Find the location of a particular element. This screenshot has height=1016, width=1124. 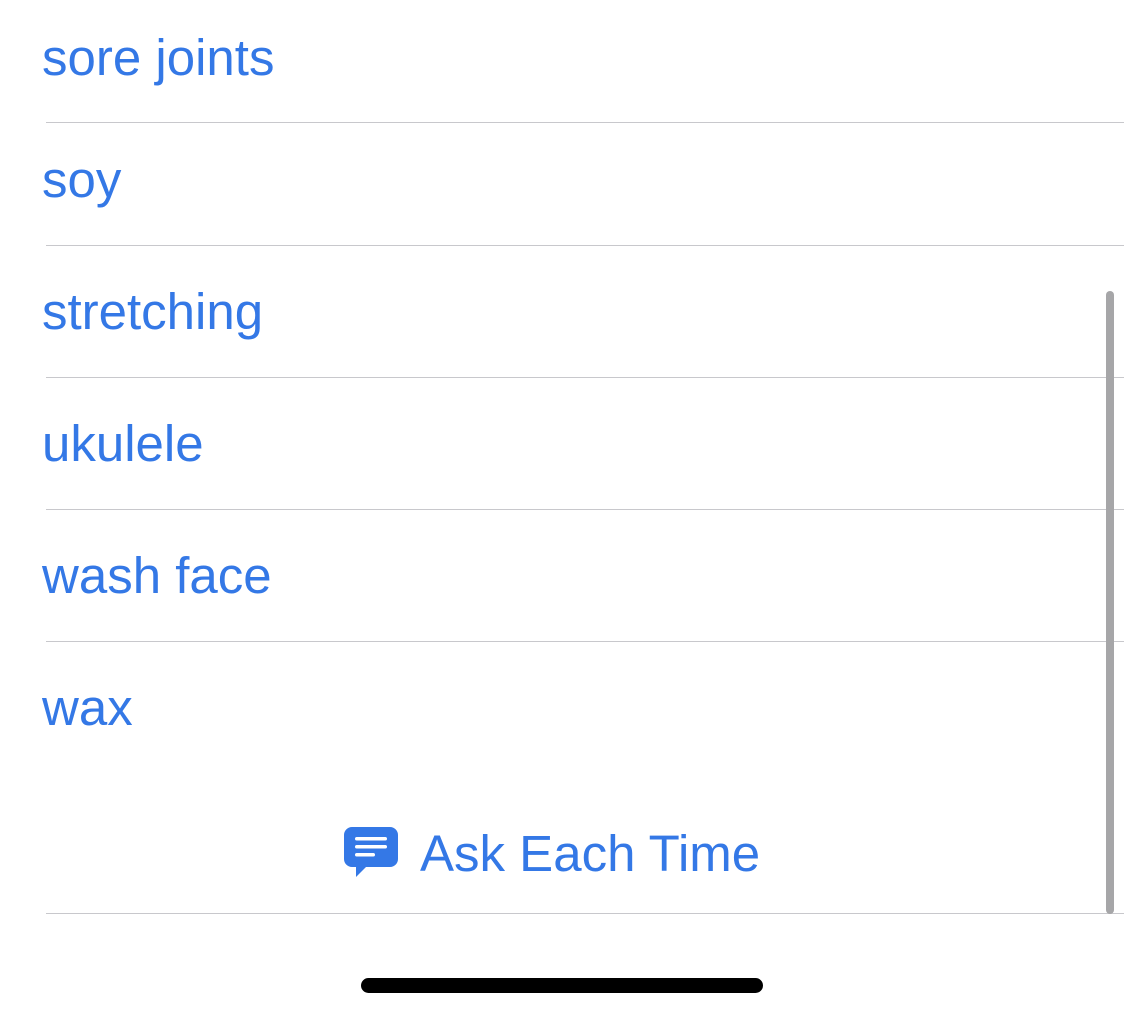

ask-each-time-label: Ask Each Time is located at coordinates (590, 853).